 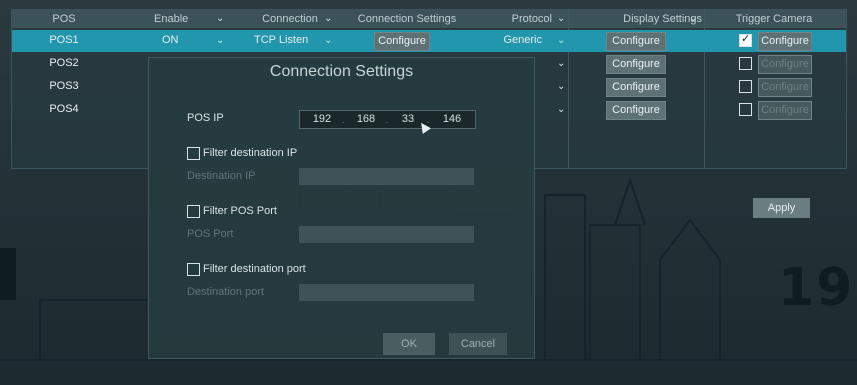 I want to click on header-pos: POS, so click(x=64, y=19).